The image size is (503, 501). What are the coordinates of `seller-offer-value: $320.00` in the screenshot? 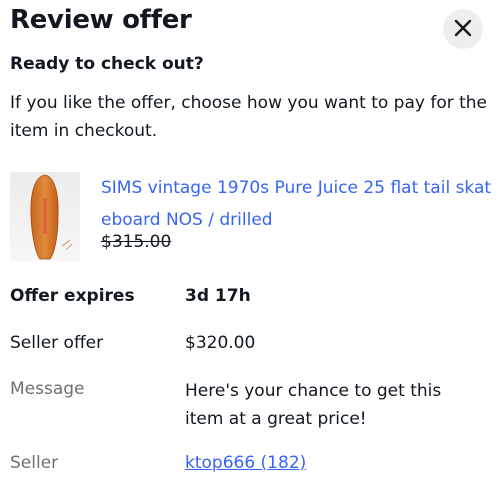 It's located at (220, 343).